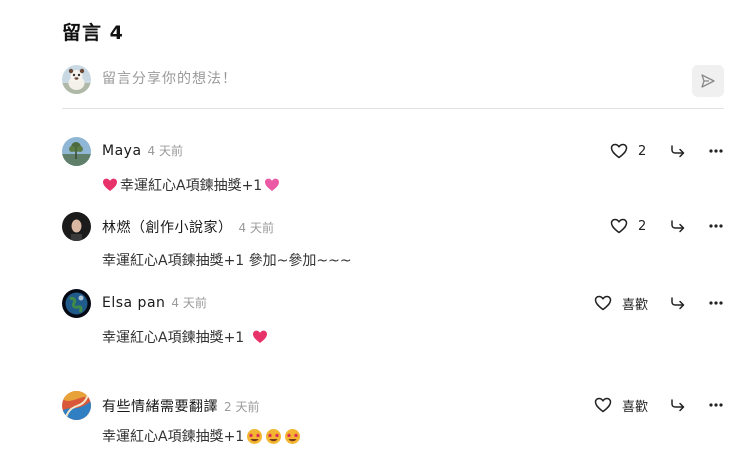 The height and width of the screenshot is (465, 740). Describe the element at coordinates (392, 79) in the screenshot. I see `comment-input` at that location.